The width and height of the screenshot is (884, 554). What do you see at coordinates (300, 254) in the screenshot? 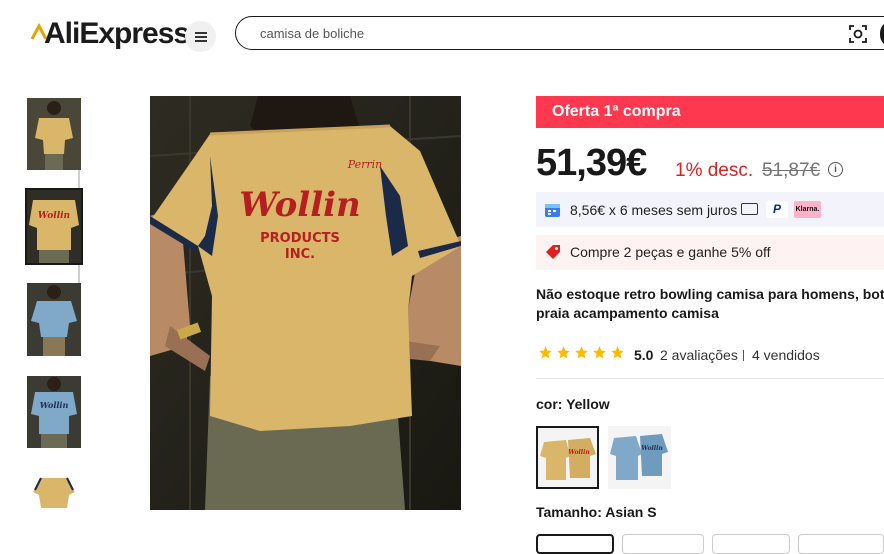
I see `svg-text: INC.` at bounding box center [300, 254].